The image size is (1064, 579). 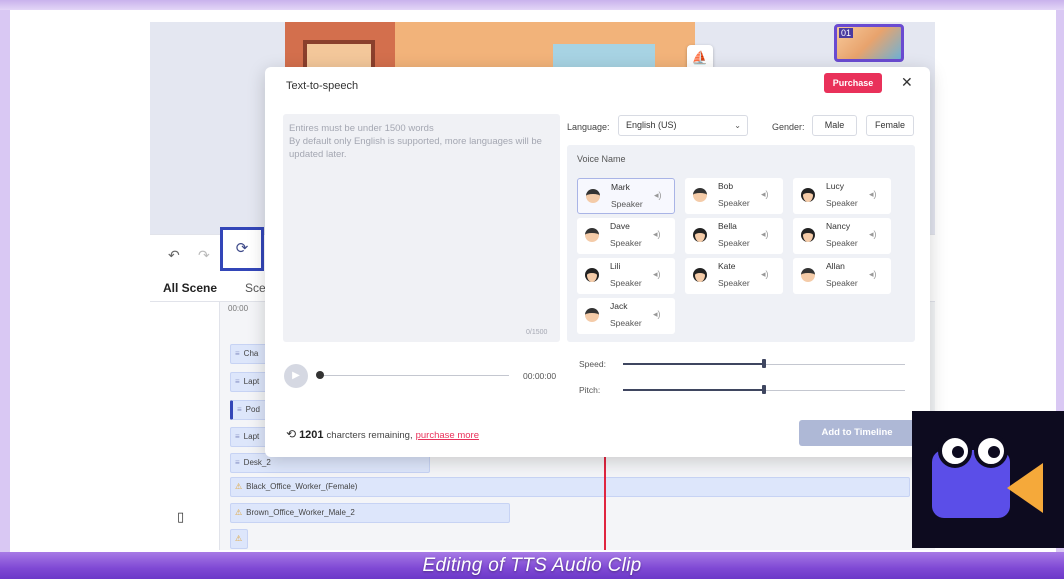 What do you see at coordinates (890, 125) in the screenshot?
I see `gender-female-button: Female` at bounding box center [890, 125].